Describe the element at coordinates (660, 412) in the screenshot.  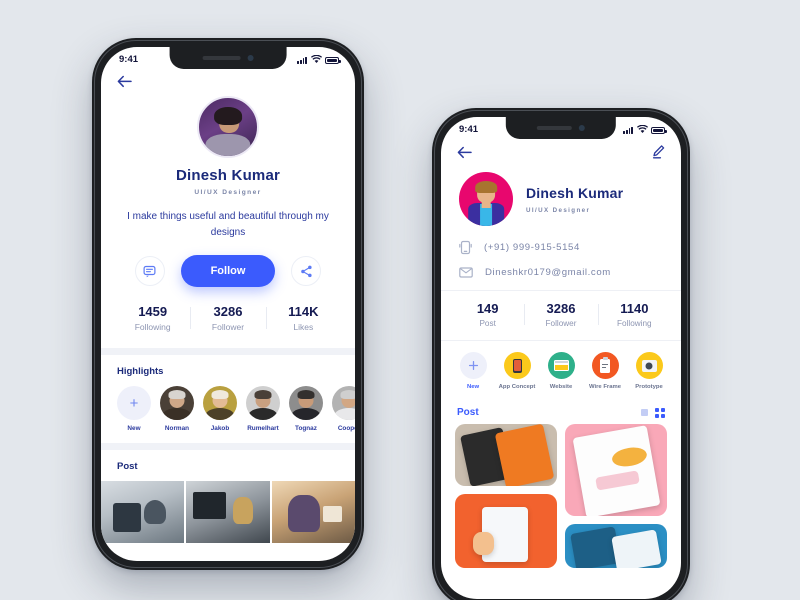
I see `grid-view-icon` at that location.